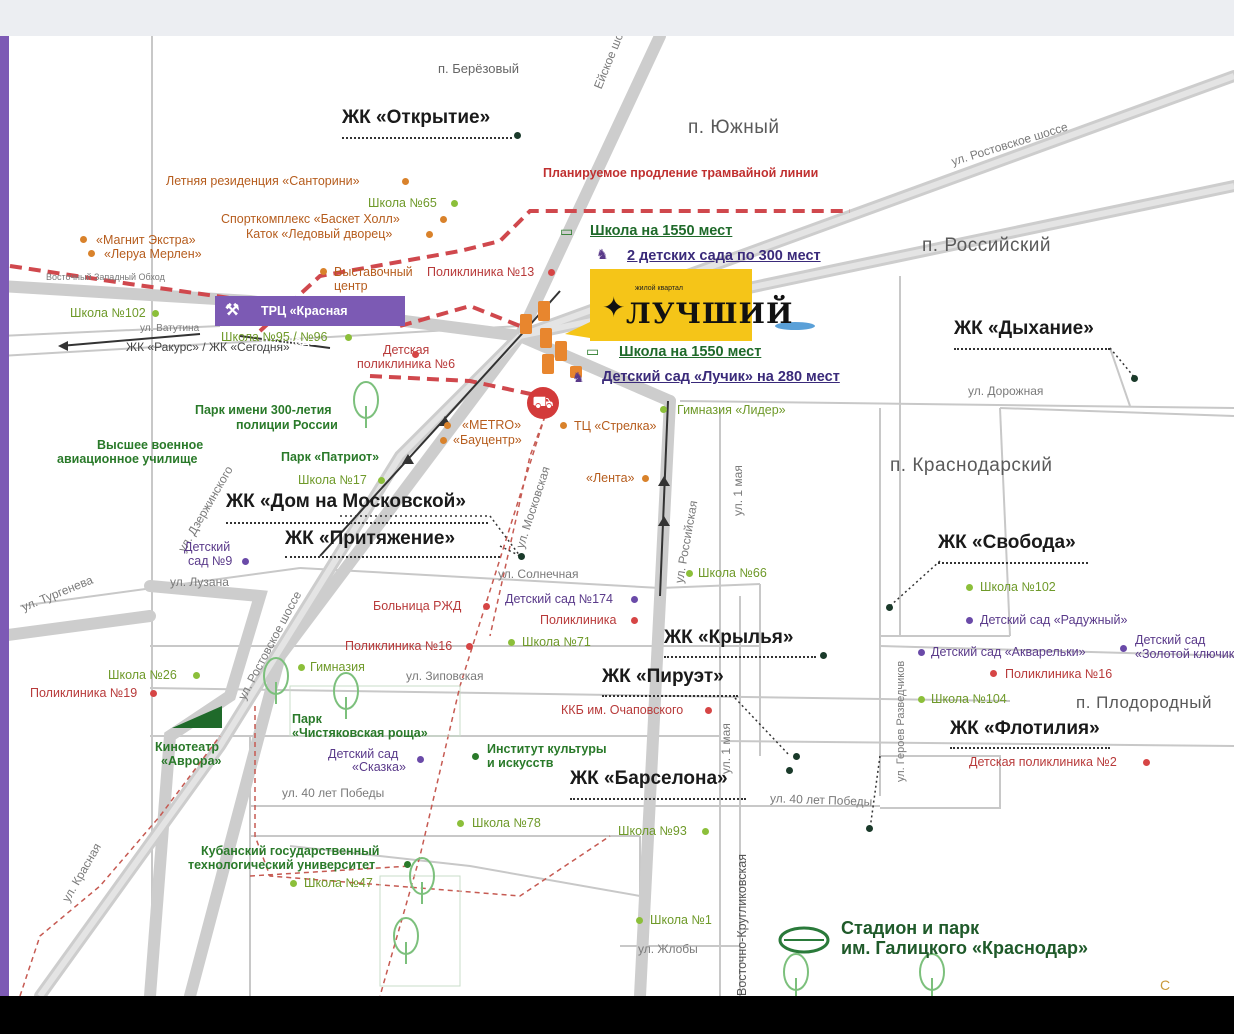  Describe the element at coordinates (804, 940) in the screenshot. I see `stadium-icon` at that location.